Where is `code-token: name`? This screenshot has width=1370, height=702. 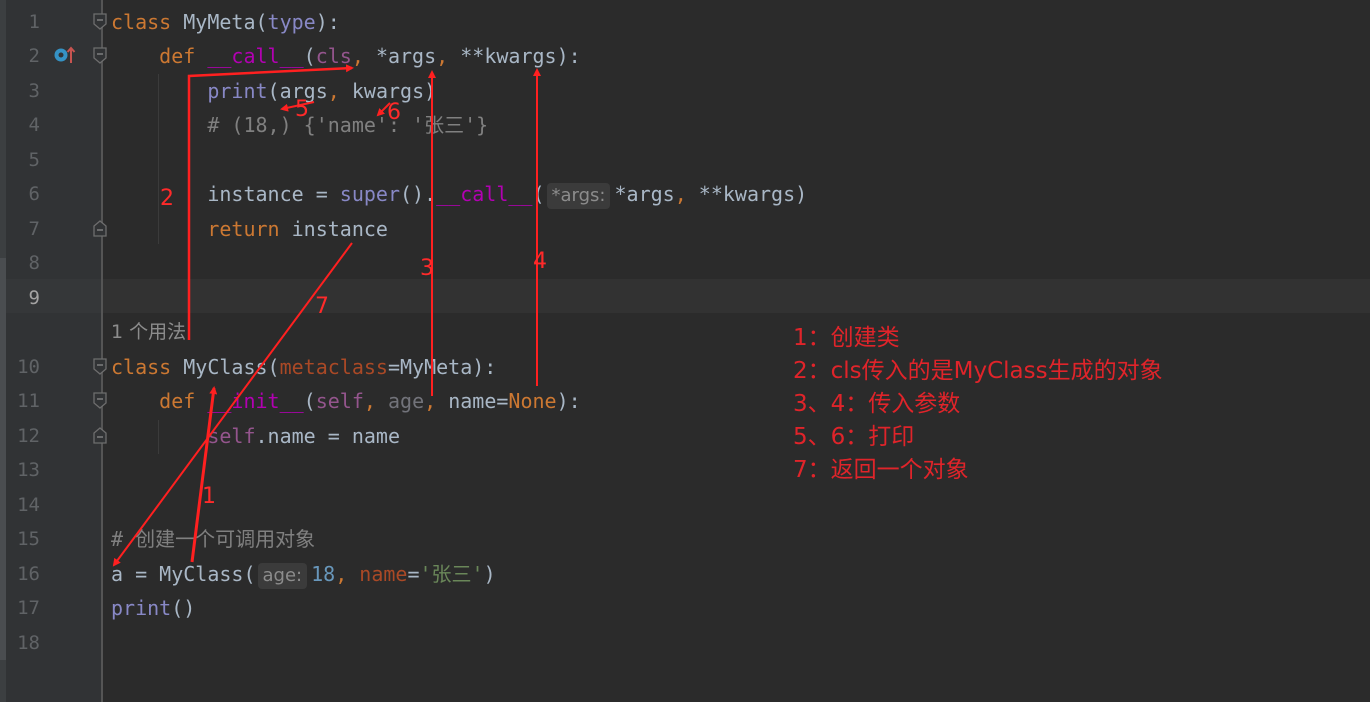
code-token: name is located at coordinates (383, 574).